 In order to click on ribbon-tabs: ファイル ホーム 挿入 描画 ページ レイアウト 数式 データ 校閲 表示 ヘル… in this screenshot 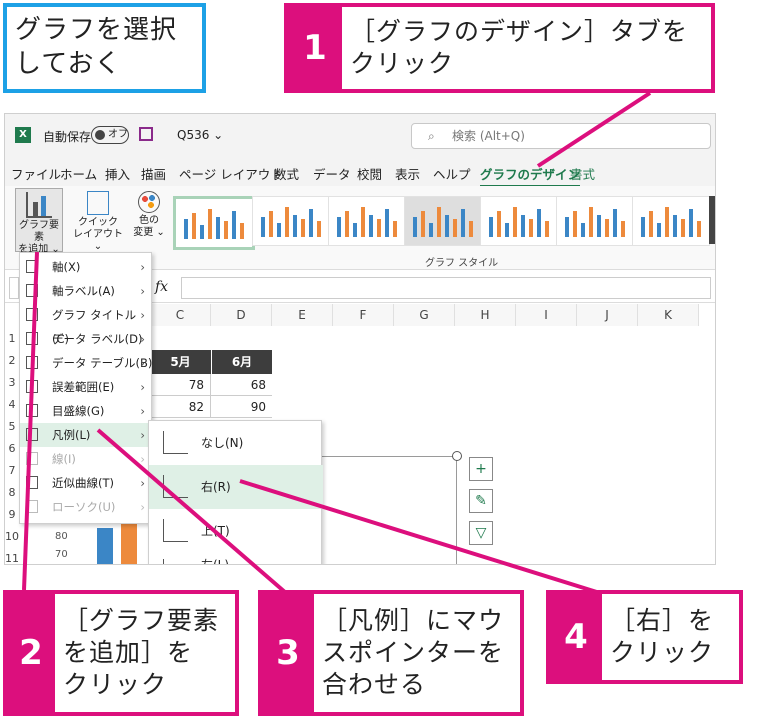, I will do `click(360, 173)`.